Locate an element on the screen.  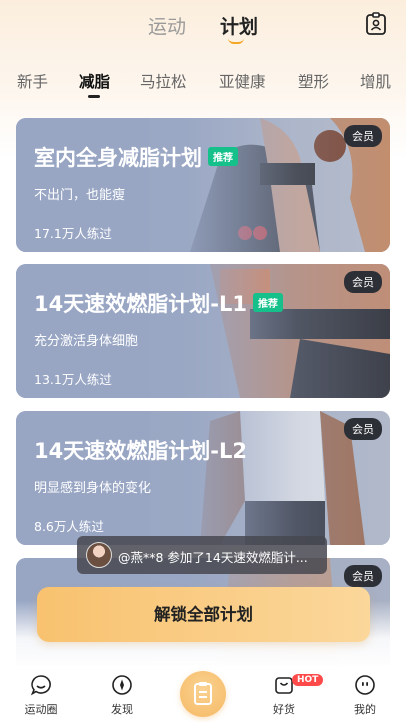
hot-badge: HOT is located at coordinates (308, 680).